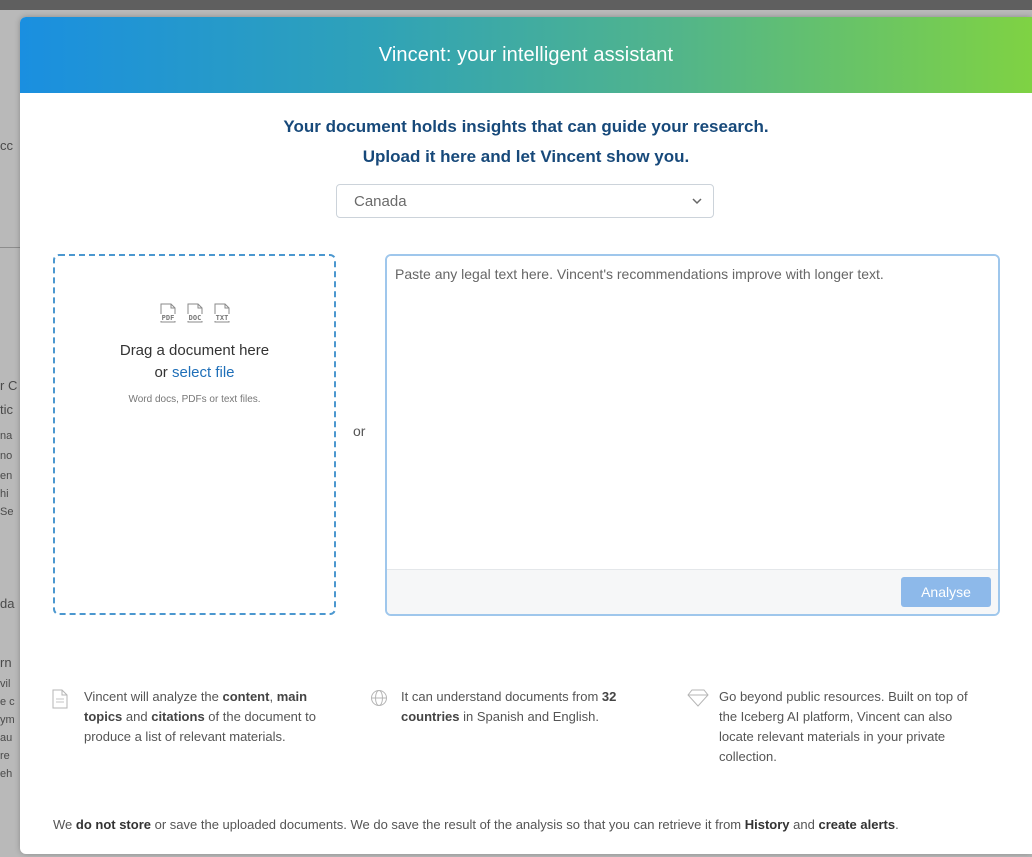  I want to click on globe-icon, so click(379, 698).